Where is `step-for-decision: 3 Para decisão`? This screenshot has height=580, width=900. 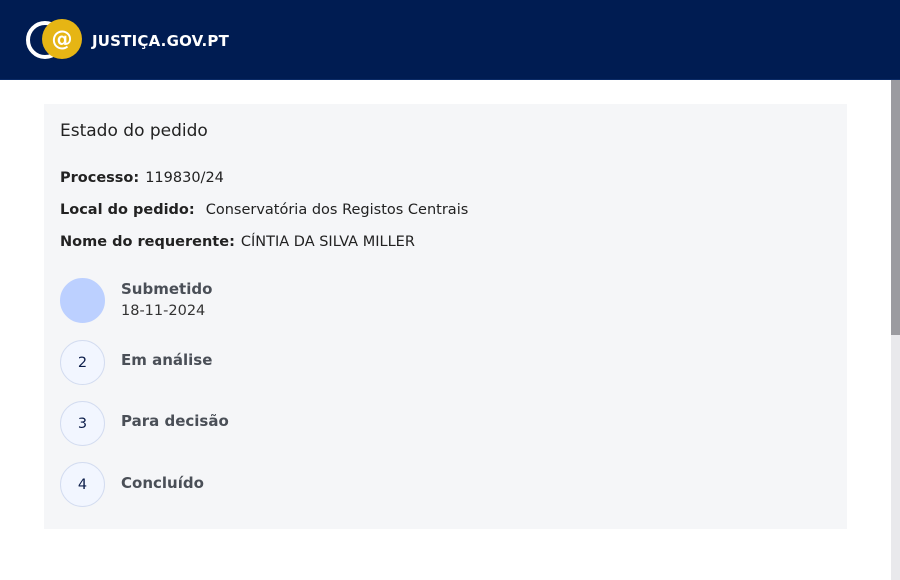 step-for-decision: 3 Para decisão is located at coordinates (260, 424).